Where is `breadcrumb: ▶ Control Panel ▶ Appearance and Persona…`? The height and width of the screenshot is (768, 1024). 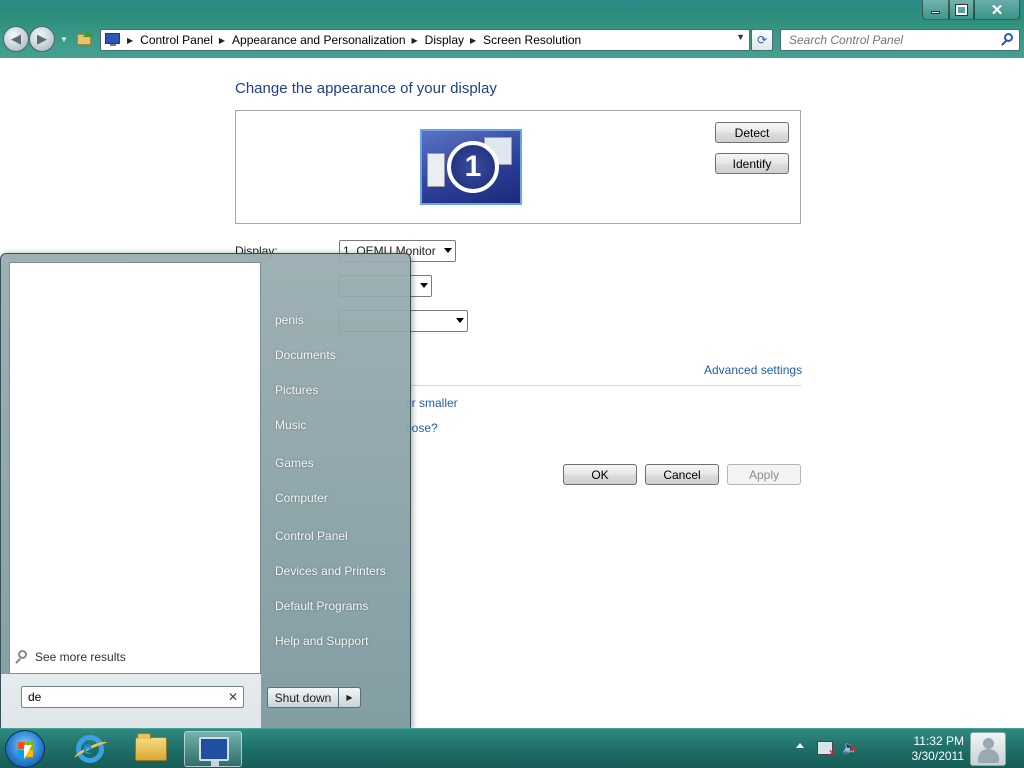
breadcrumb: ▶ Control Panel ▶ Appearance and Persona… is located at coordinates (353, 40).